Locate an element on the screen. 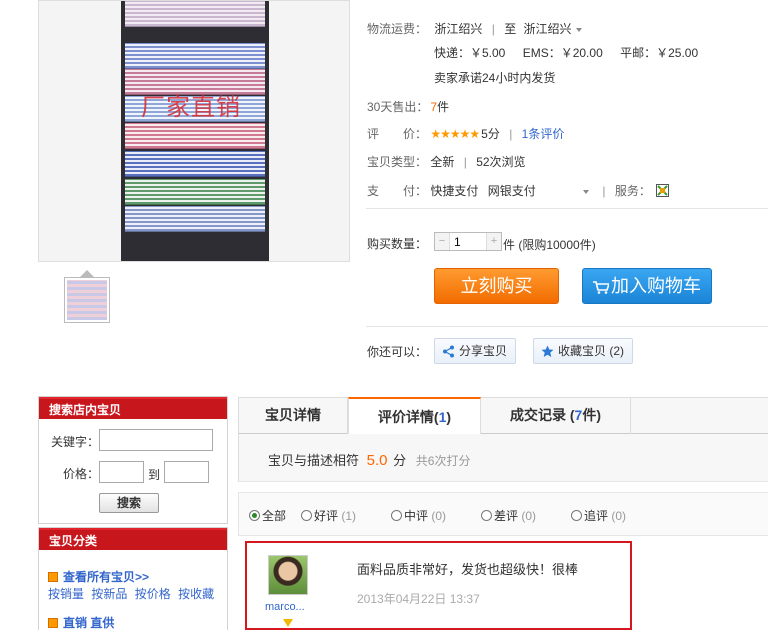  pay-quick: 快捷支付 is located at coordinates (454, 191).